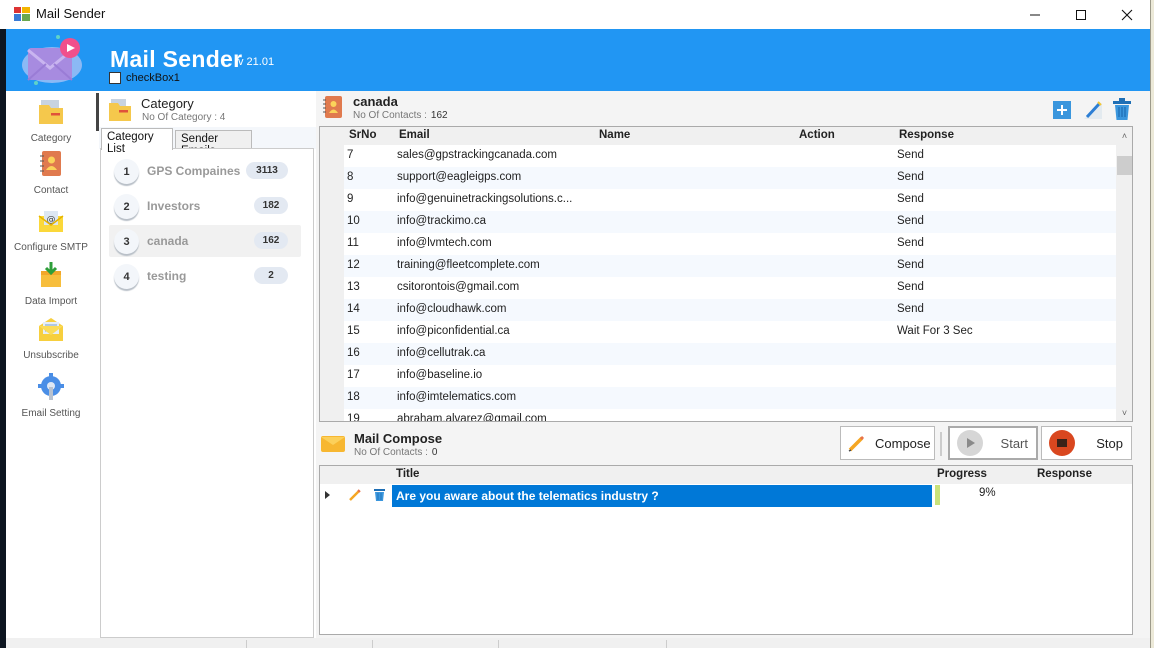 This screenshot has height=648, width=1154. Describe the element at coordinates (1062, 443) in the screenshot. I see `stop-icon` at that location.